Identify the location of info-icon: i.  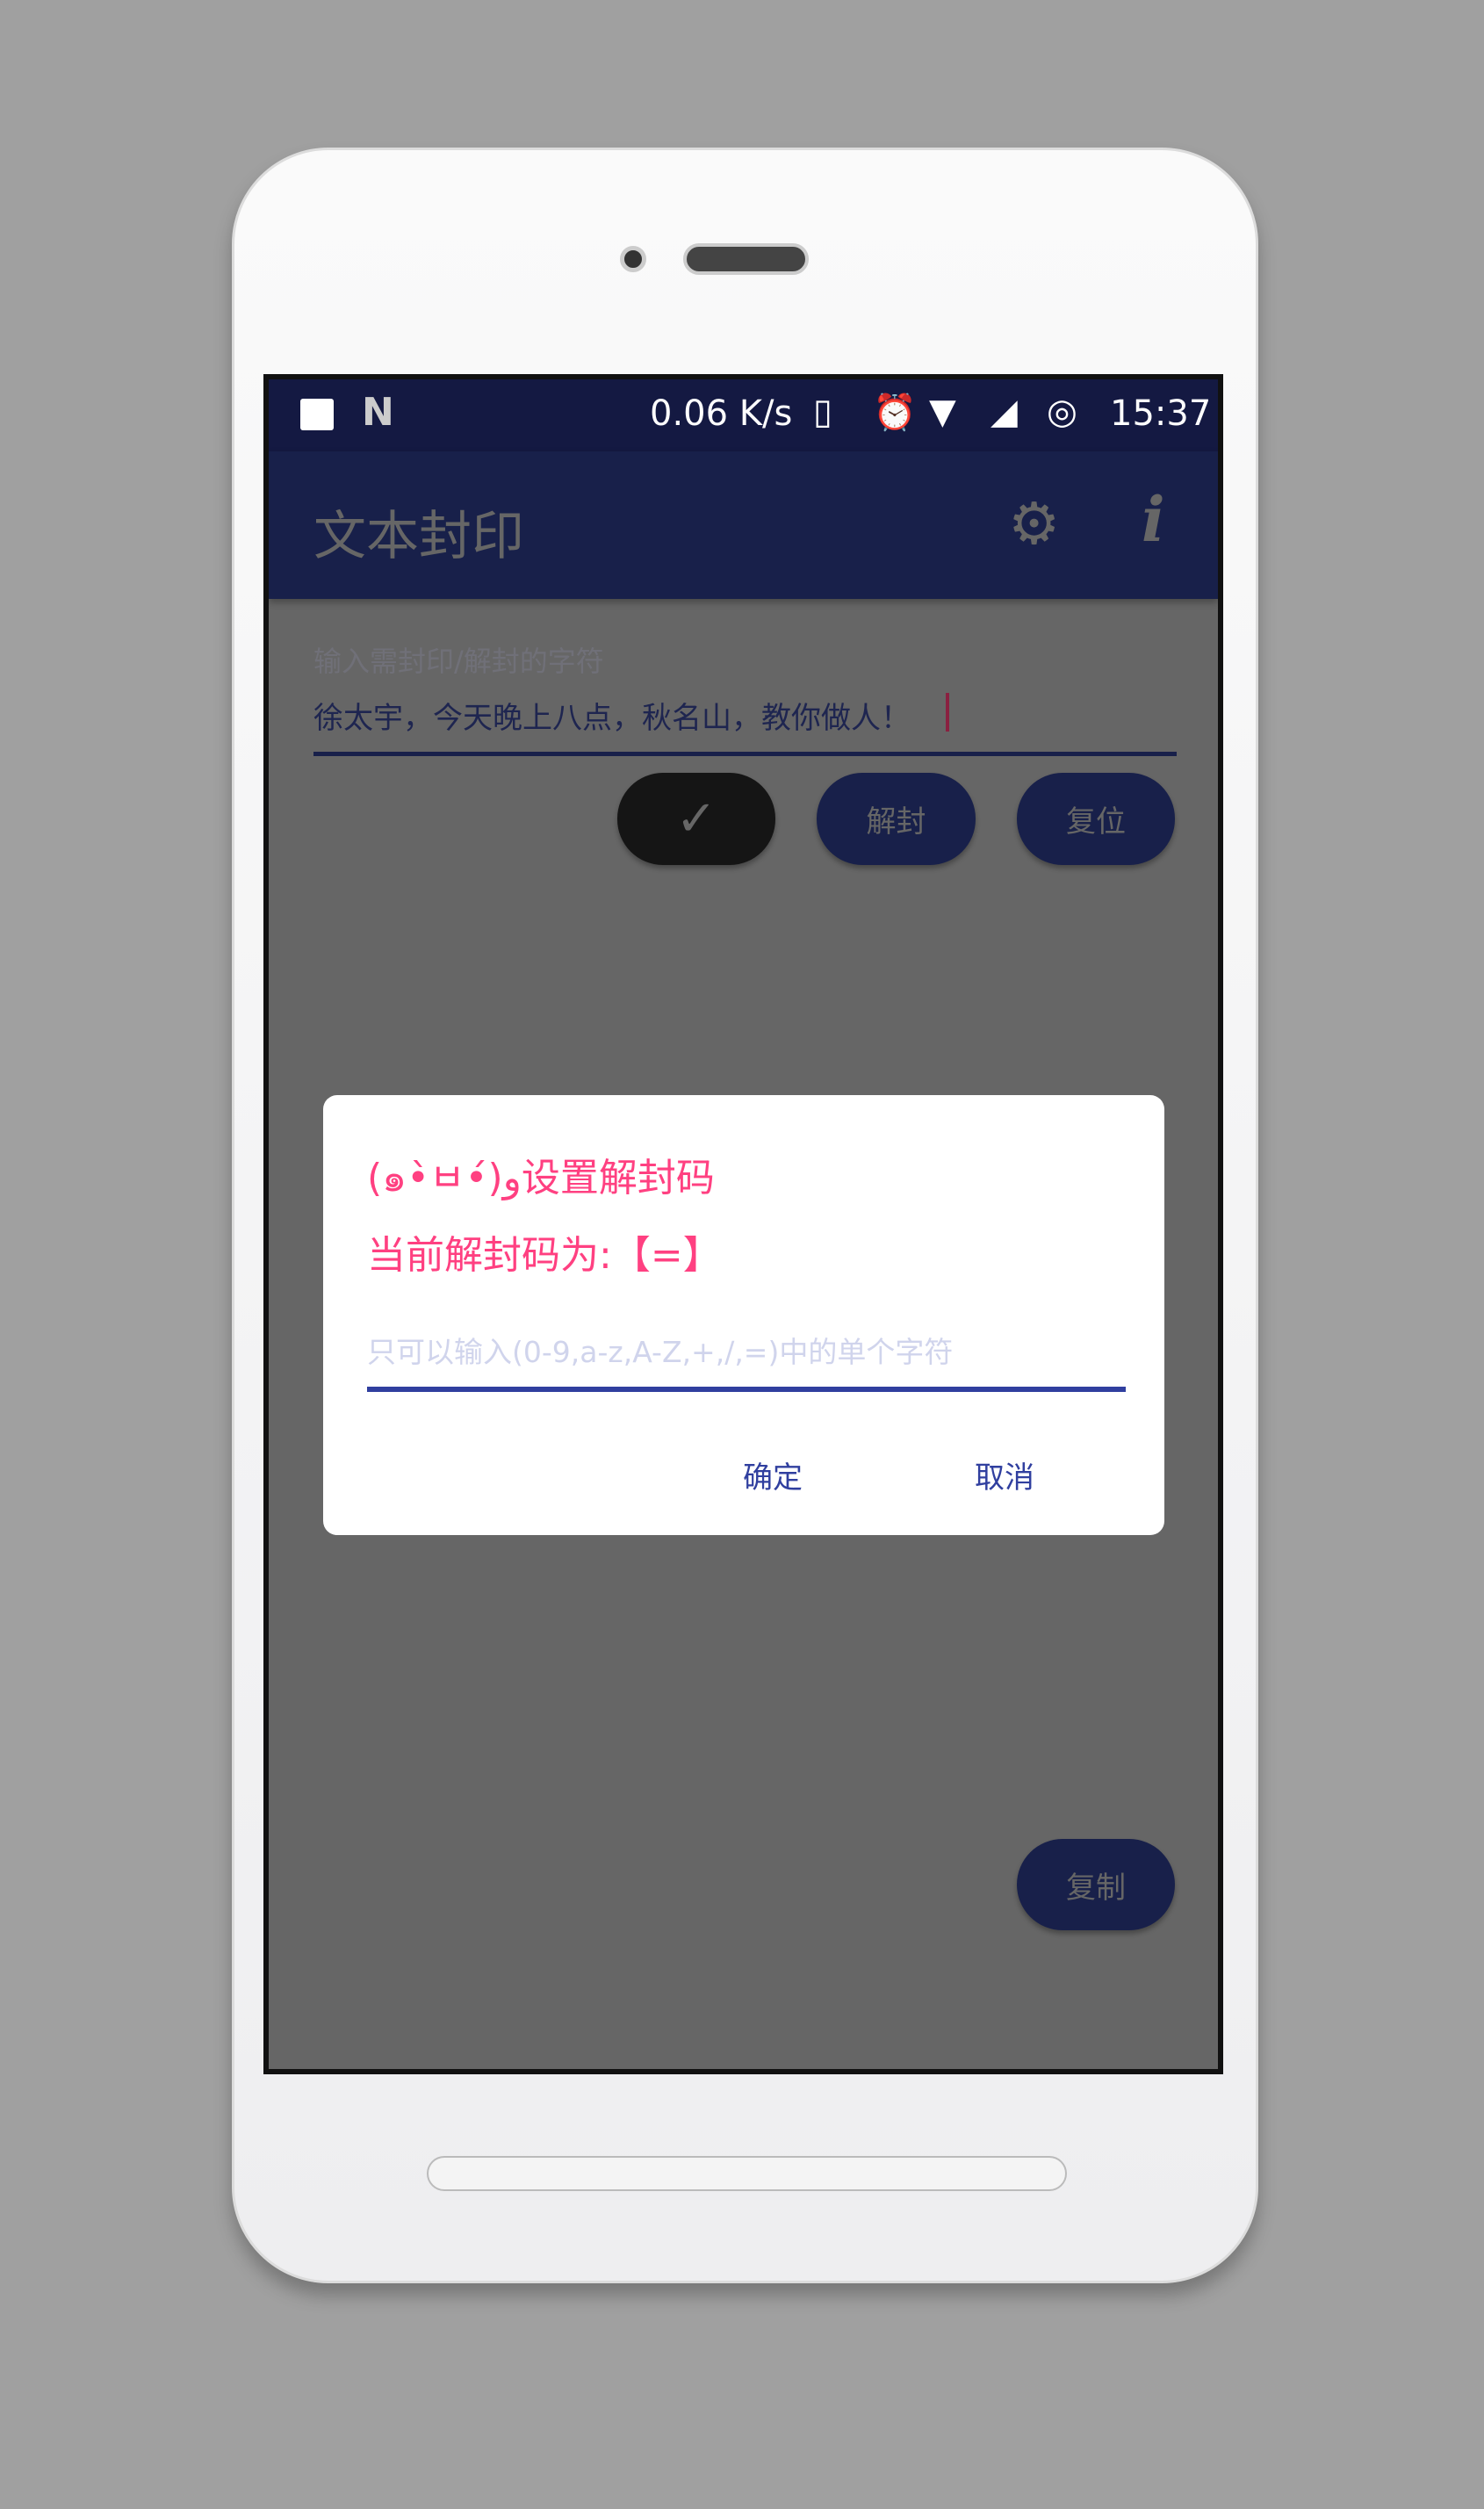
(1153, 519).